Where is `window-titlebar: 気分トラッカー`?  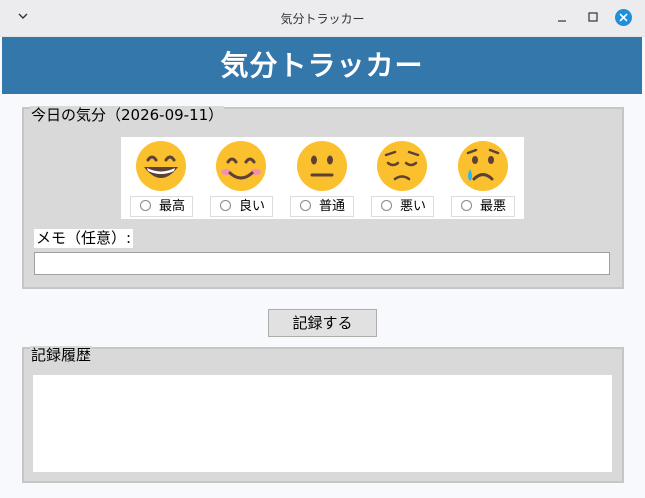
window-titlebar: 気分トラッカー is located at coordinates (322, 18).